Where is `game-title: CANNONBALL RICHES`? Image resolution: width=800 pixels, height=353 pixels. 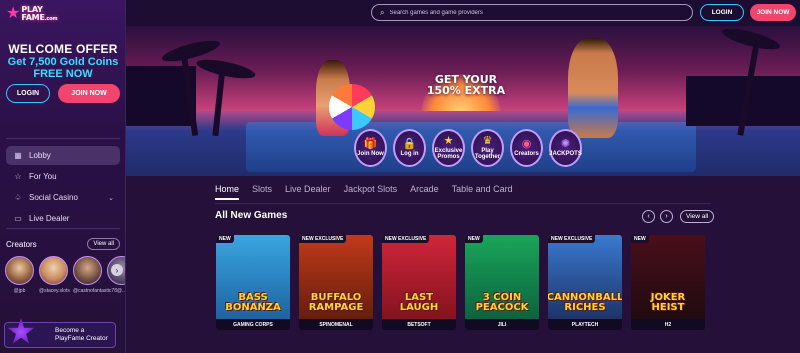
game-title: CANNONBALL RICHES is located at coordinates (585, 302).